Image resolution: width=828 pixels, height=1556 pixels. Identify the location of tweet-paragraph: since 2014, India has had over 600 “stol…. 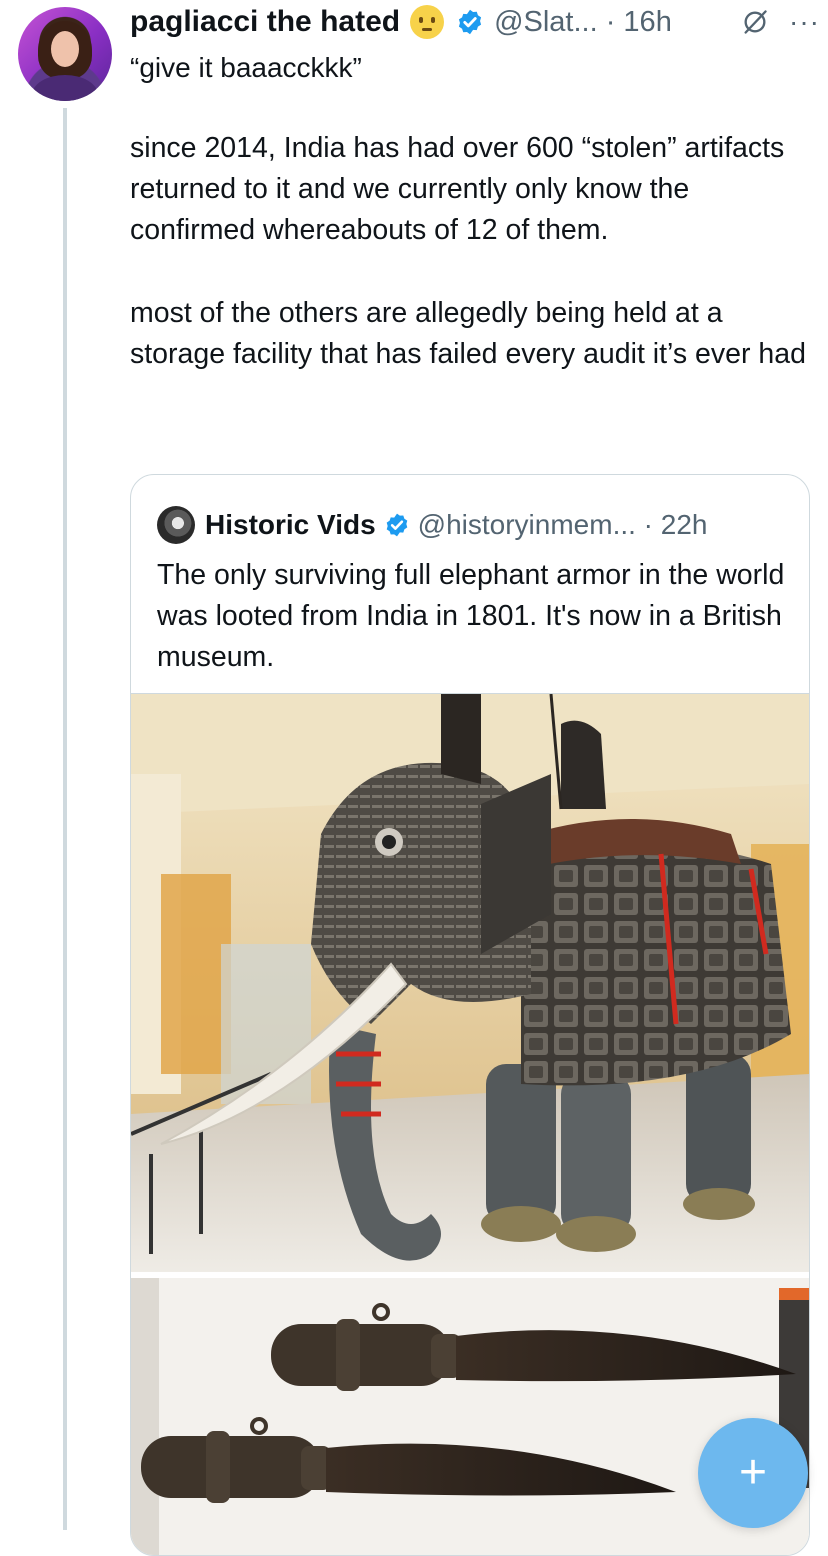
(457, 189).